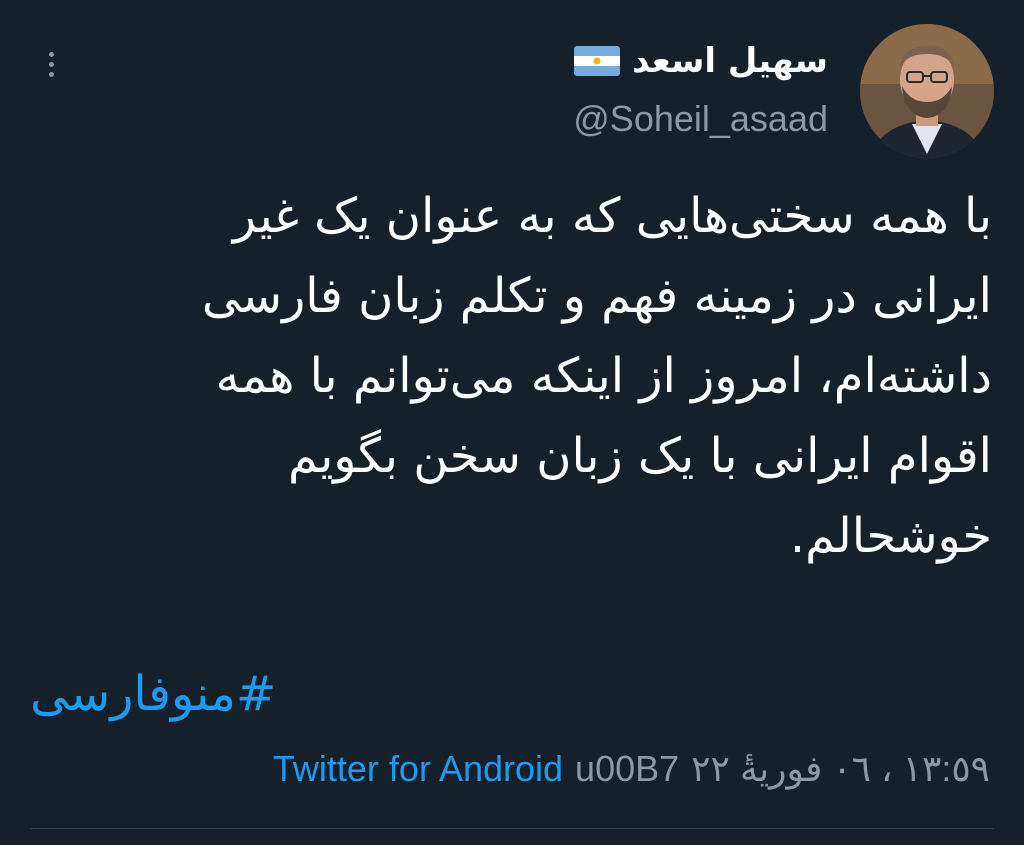 This screenshot has width=1024, height=845. I want to click on avatar, so click(927, 91).